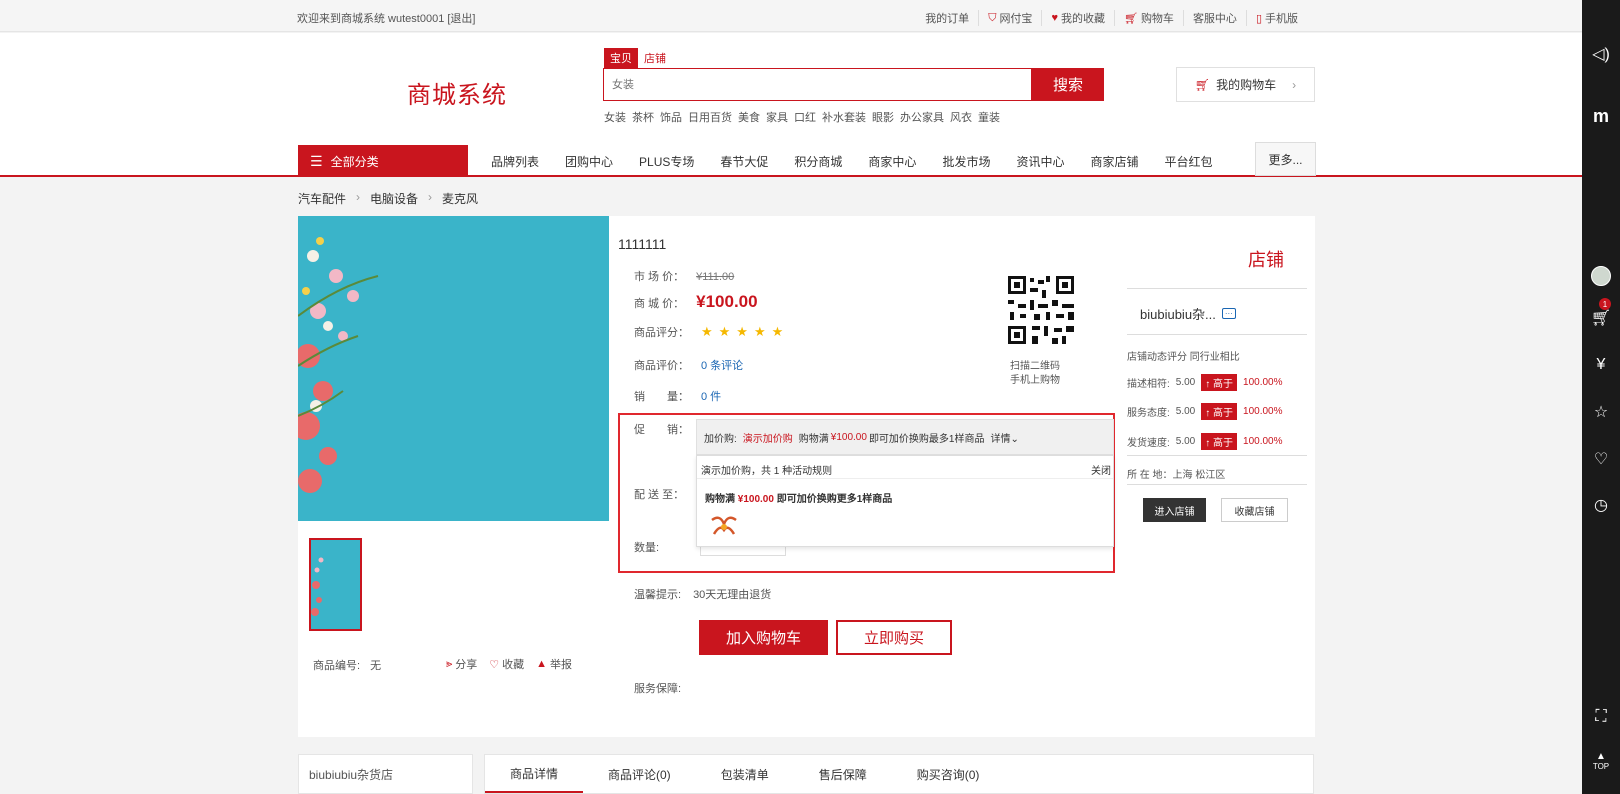 Image resolution: width=1620 pixels, height=794 pixels. What do you see at coordinates (677, 396) in the screenshot?
I see `sales-row: 销 量： 0 件` at bounding box center [677, 396].